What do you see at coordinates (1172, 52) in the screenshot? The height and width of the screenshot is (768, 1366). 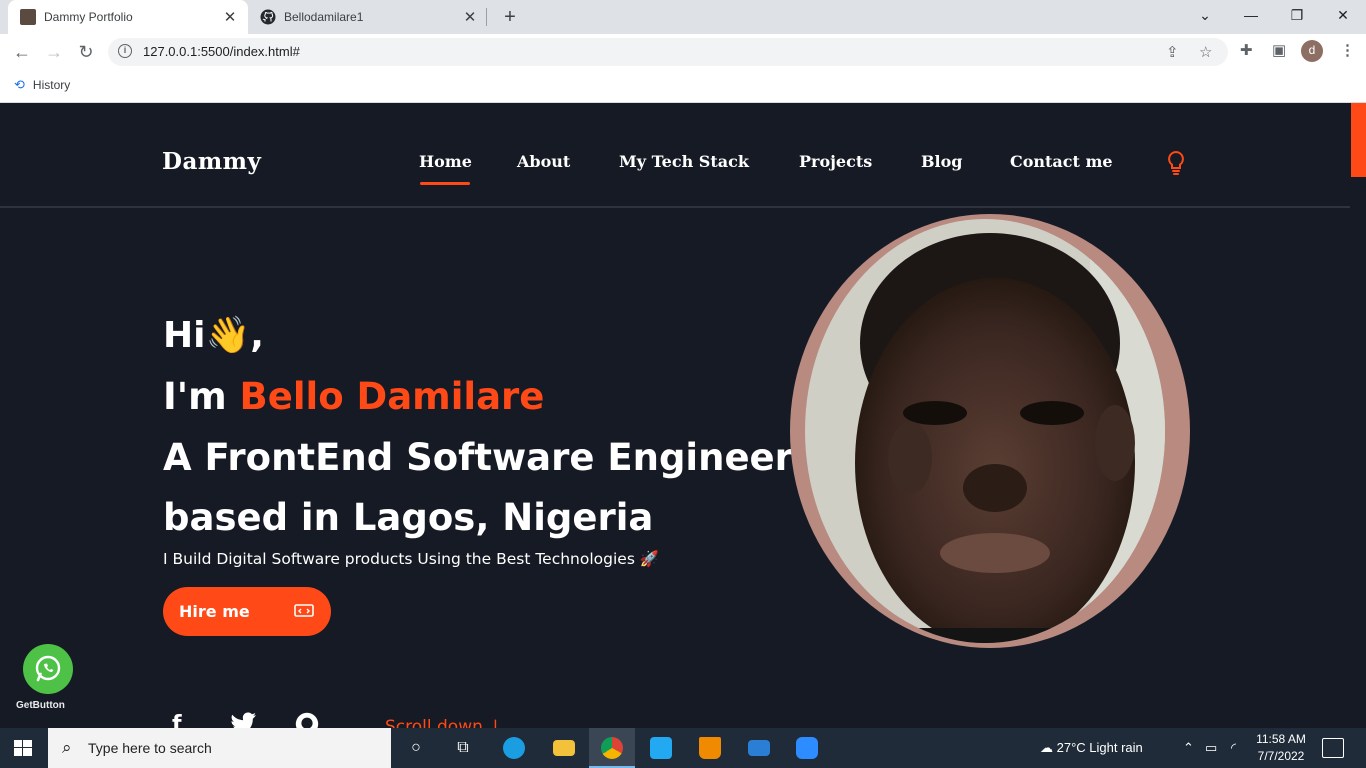 I see `share-icon: ⇪` at bounding box center [1172, 52].